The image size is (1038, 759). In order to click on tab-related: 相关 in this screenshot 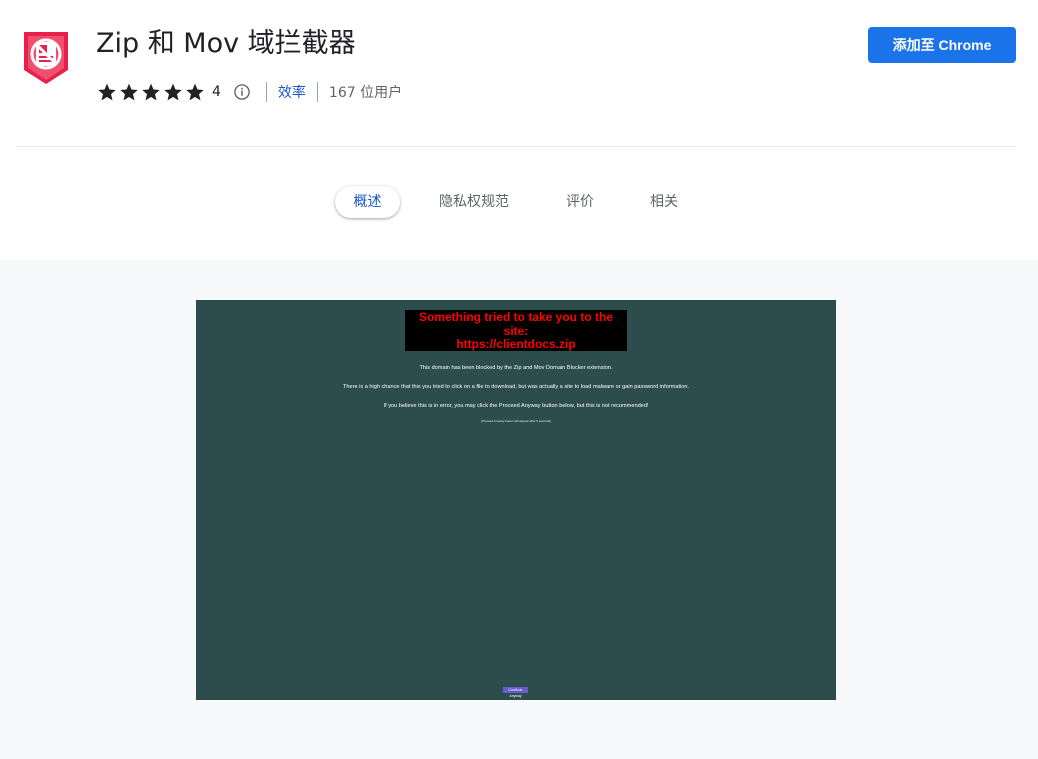, I will do `click(664, 202)`.